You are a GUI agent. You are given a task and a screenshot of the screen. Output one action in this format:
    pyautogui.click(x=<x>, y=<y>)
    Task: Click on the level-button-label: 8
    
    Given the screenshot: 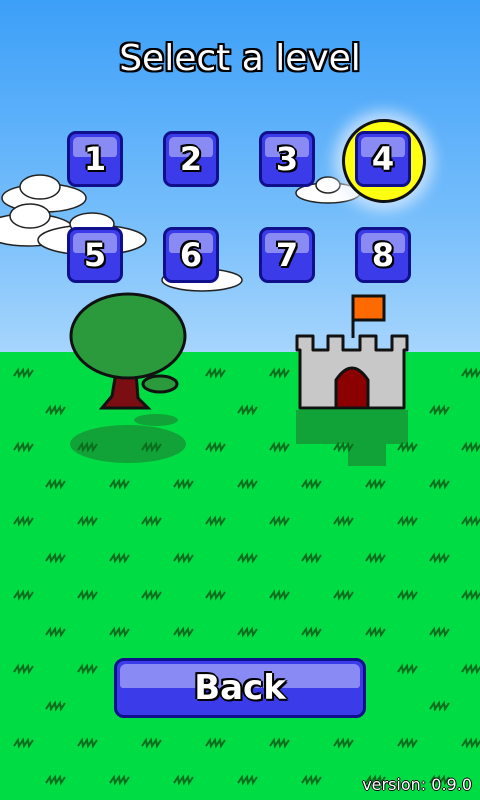 What is the action you would take?
    pyautogui.click(x=383, y=255)
    